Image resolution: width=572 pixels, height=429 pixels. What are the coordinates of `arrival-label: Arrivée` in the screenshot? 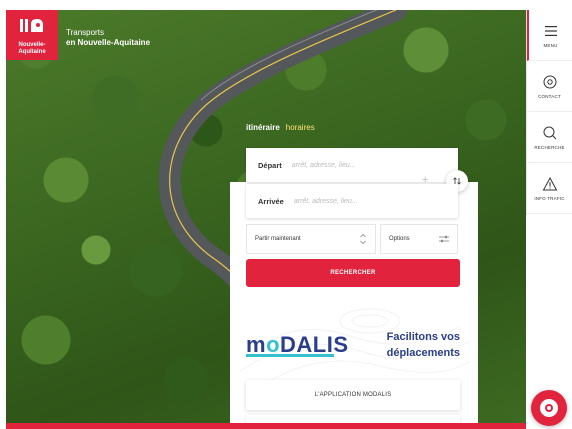 It's located at (271, 201).